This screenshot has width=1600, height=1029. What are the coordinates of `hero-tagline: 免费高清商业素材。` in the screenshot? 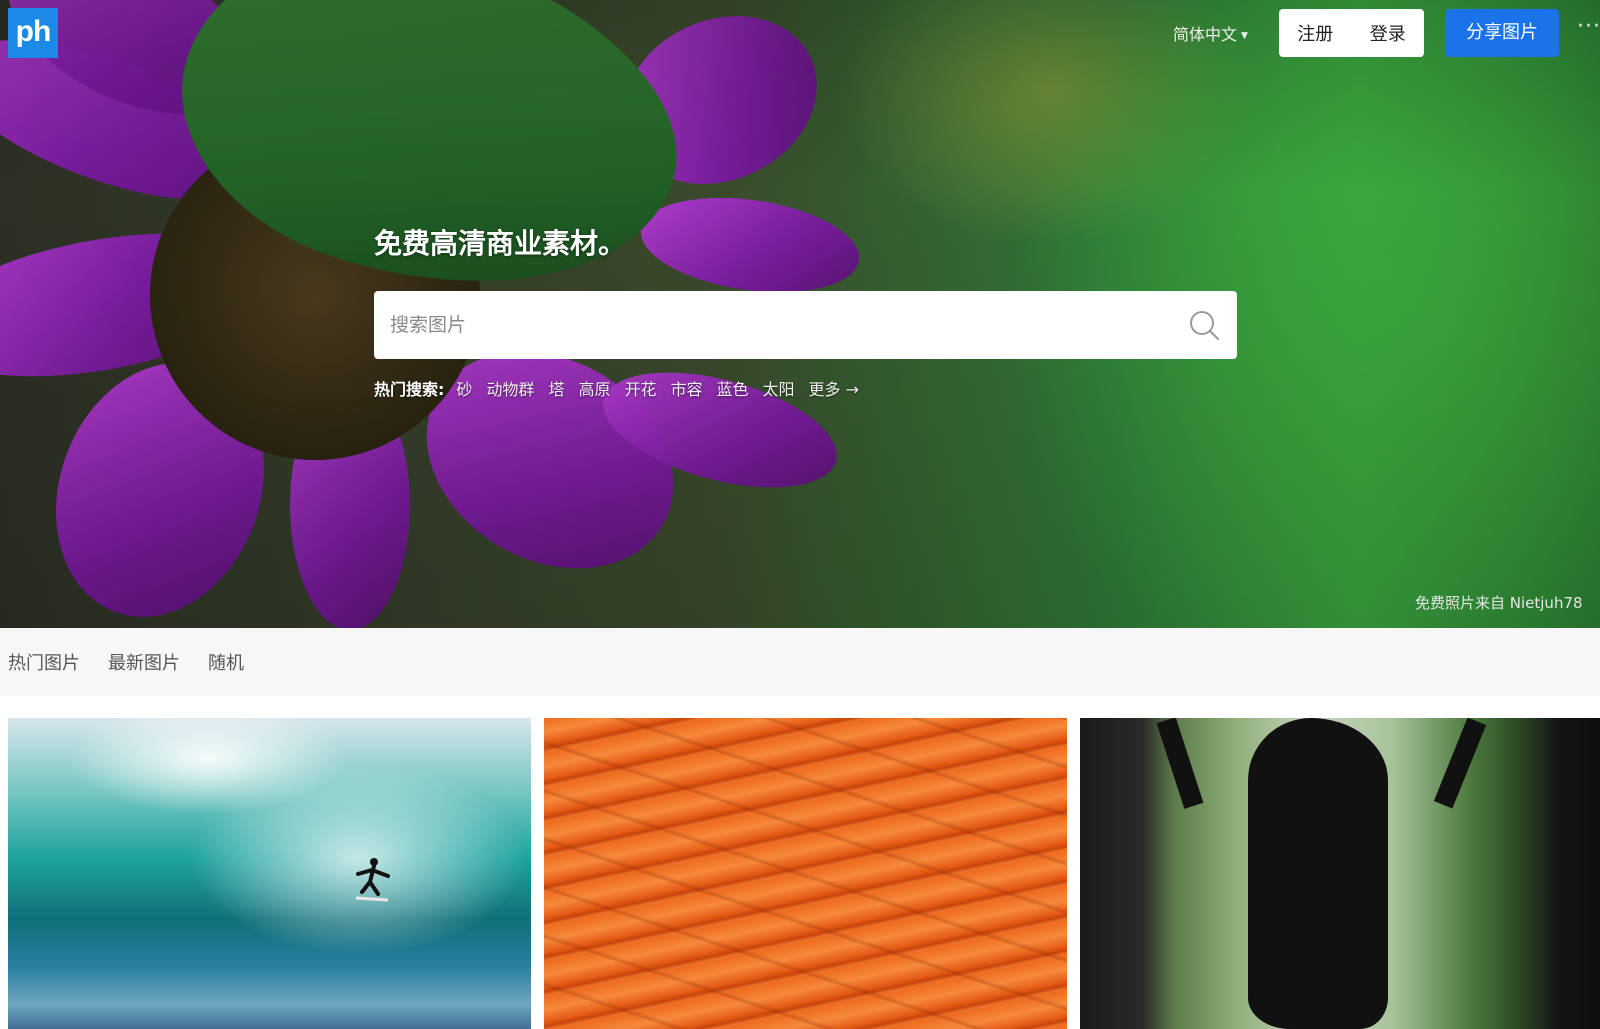 It's located at (500, 243).